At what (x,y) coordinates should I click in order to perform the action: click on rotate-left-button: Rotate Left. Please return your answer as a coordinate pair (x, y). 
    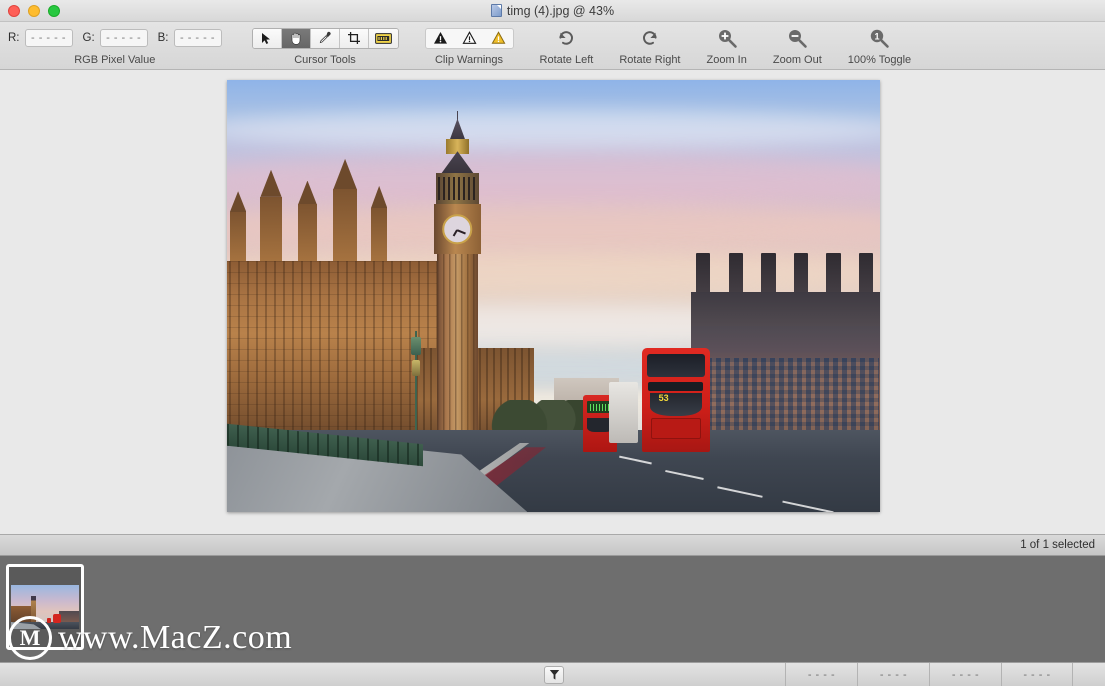
    Looking at the image, I should click on (566, 48).